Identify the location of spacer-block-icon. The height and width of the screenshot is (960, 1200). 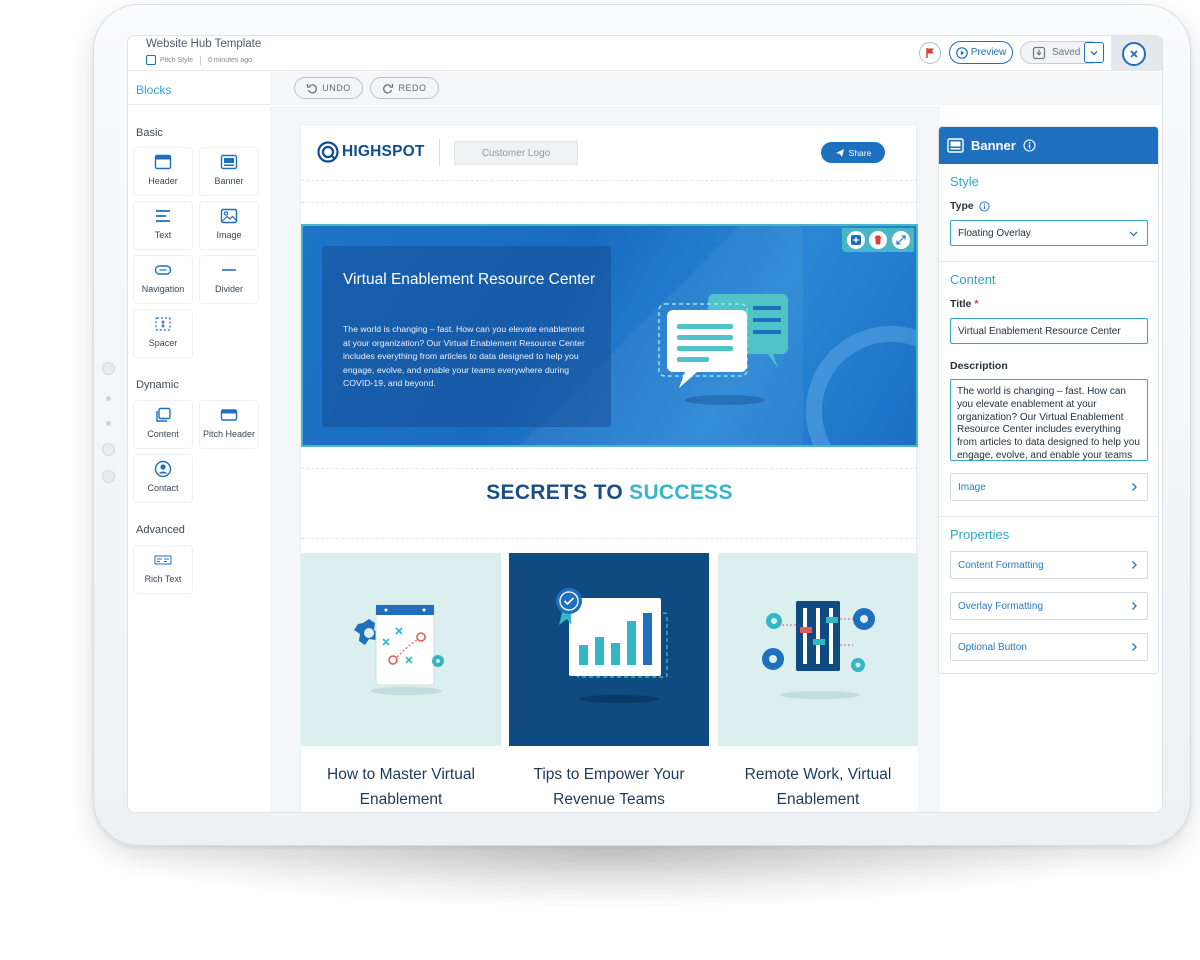
(163, 324).